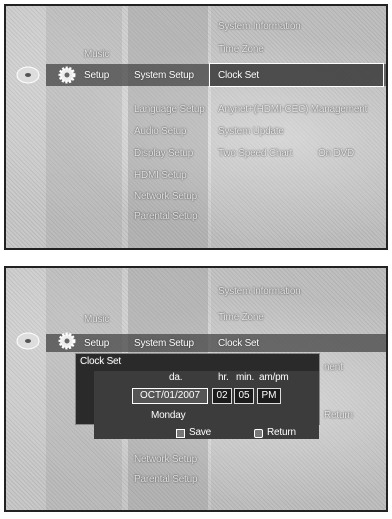 This screenshot has height=519, width=392. I want to click on option-anynet-management: Anynet+(HDMI-CEC) Management, so click(292, 109).